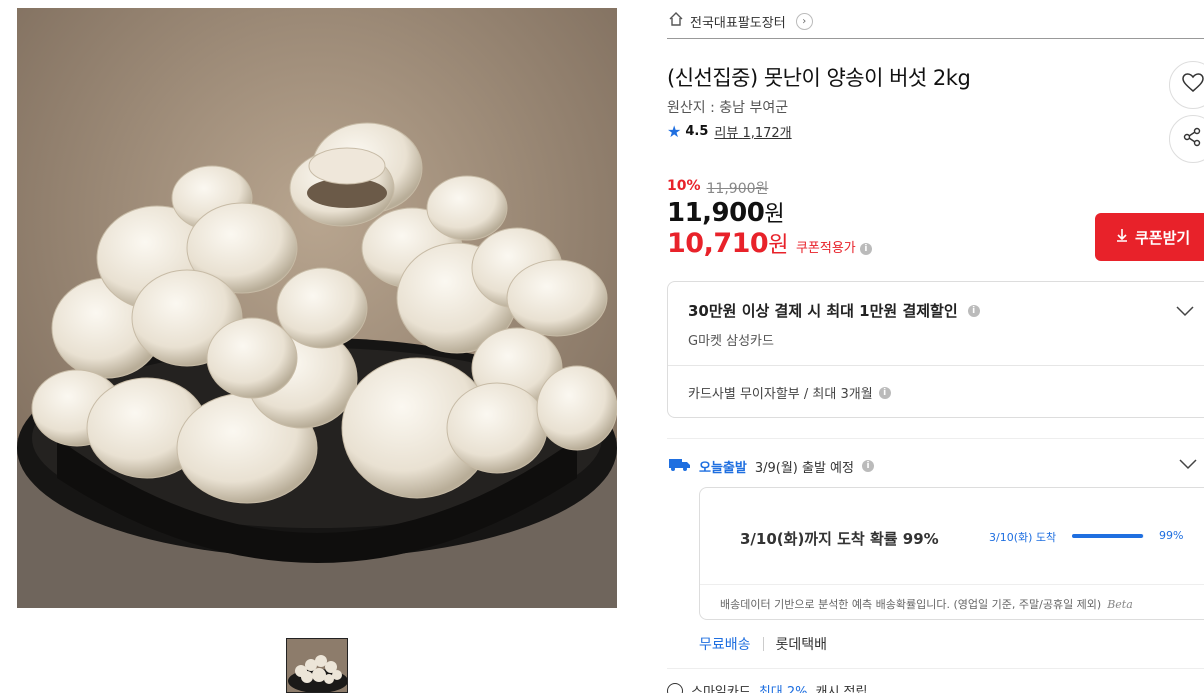 Image resolution: width=1204 pixels, height=693 pixels. Describe the element at coordinates (1192, 139) in the screenshot. I see `share-icon` at that location.